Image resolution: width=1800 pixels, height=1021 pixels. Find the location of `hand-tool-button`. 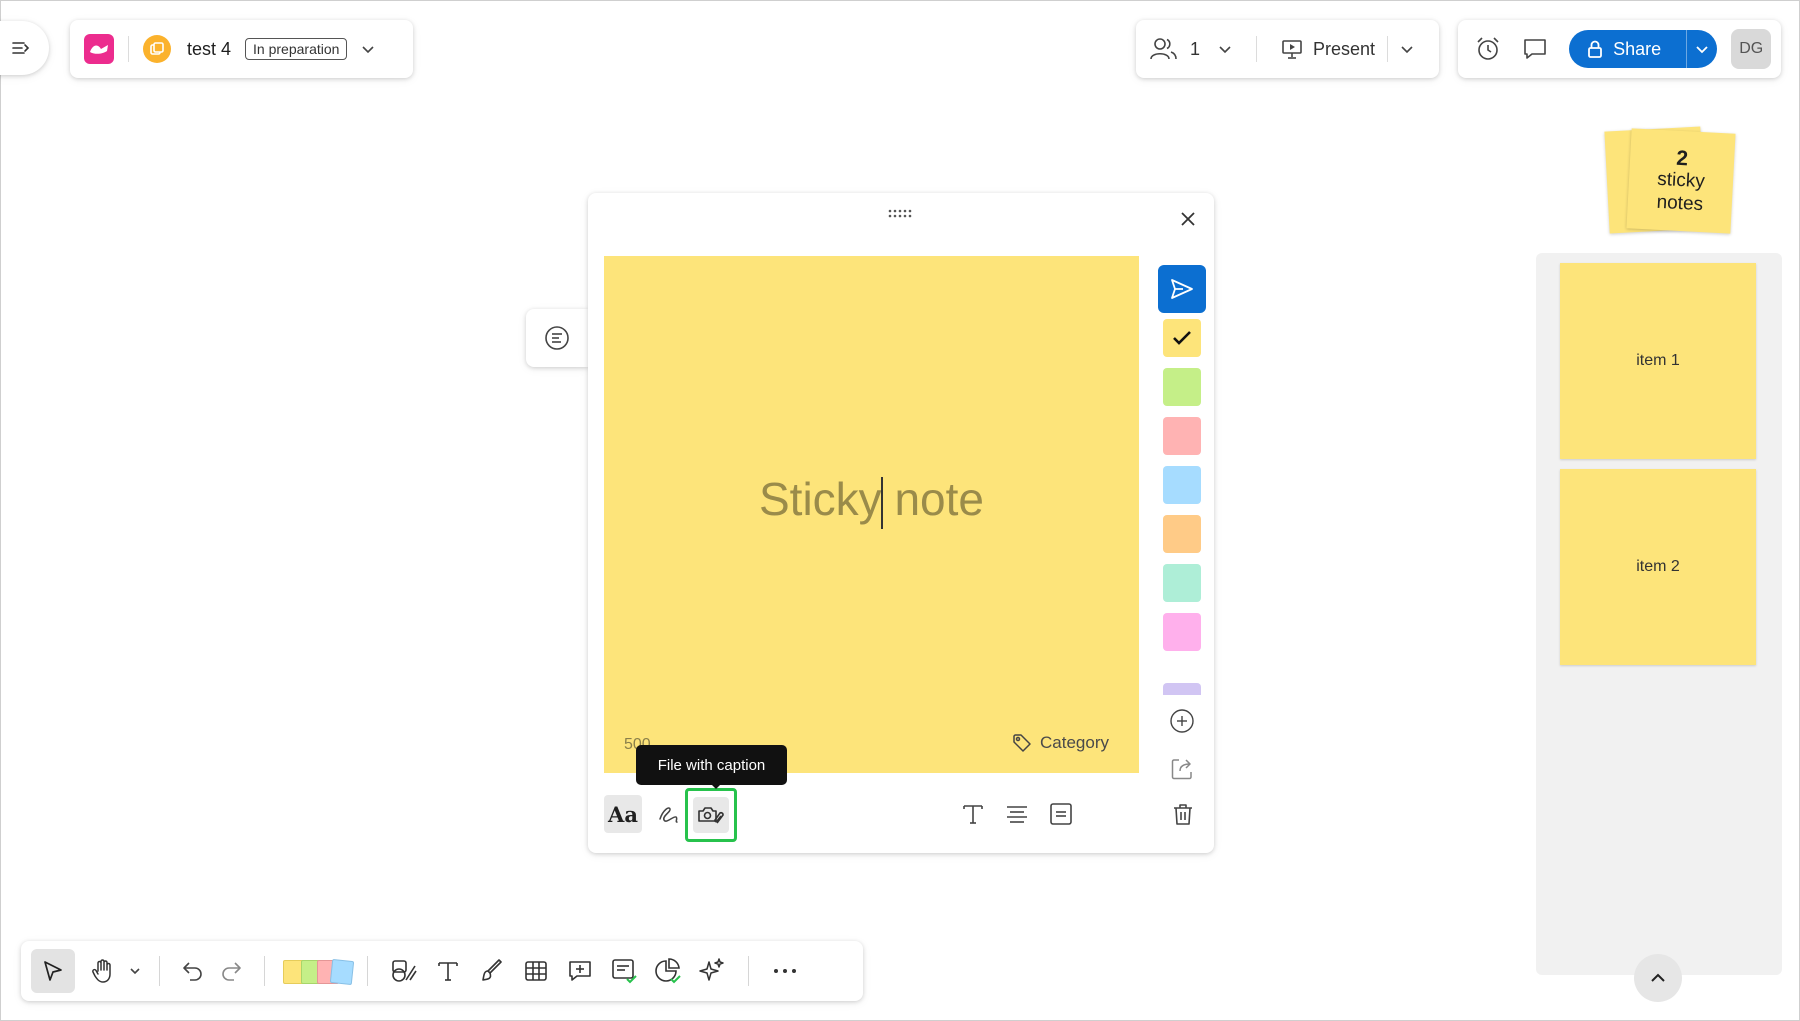

hand-tool-button is located at coordinates (103, 971).